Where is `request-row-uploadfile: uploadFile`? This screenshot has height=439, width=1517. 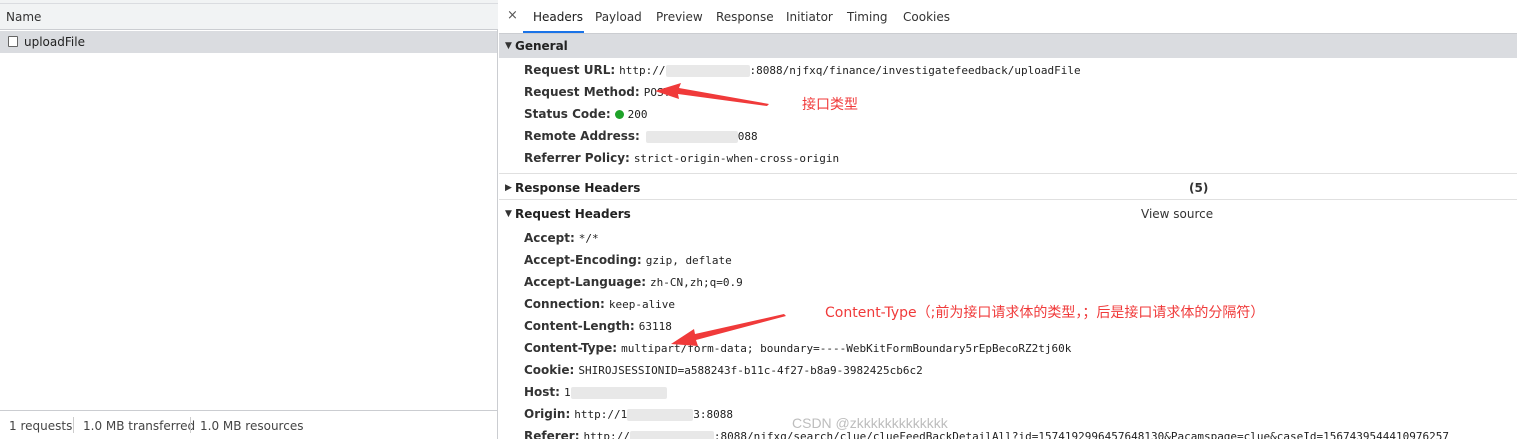 request-row-uploadfile: uploadFile is located at coordinates (248, 42).